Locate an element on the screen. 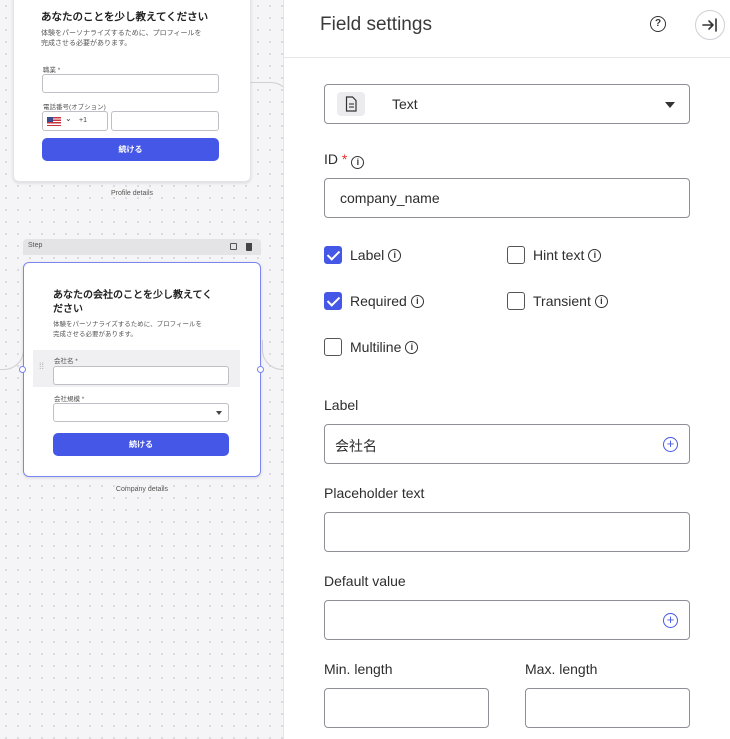 The width and height of the screenshot is (730, 739). hint-text-checkbox-text: Hint text is located at coordinates (559, 255).